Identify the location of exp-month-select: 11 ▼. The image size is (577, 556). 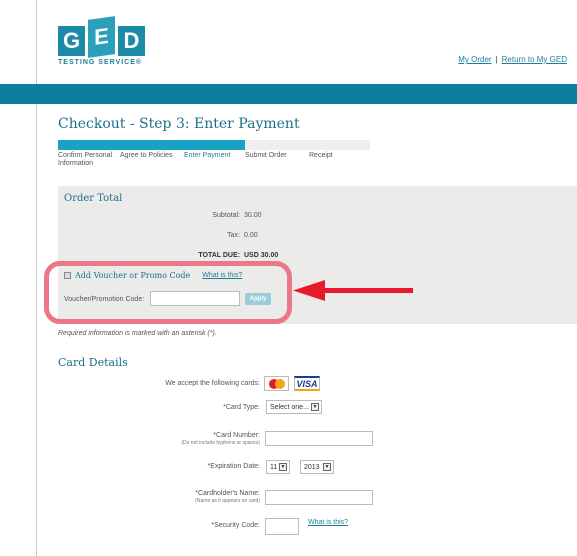
(278, 467).